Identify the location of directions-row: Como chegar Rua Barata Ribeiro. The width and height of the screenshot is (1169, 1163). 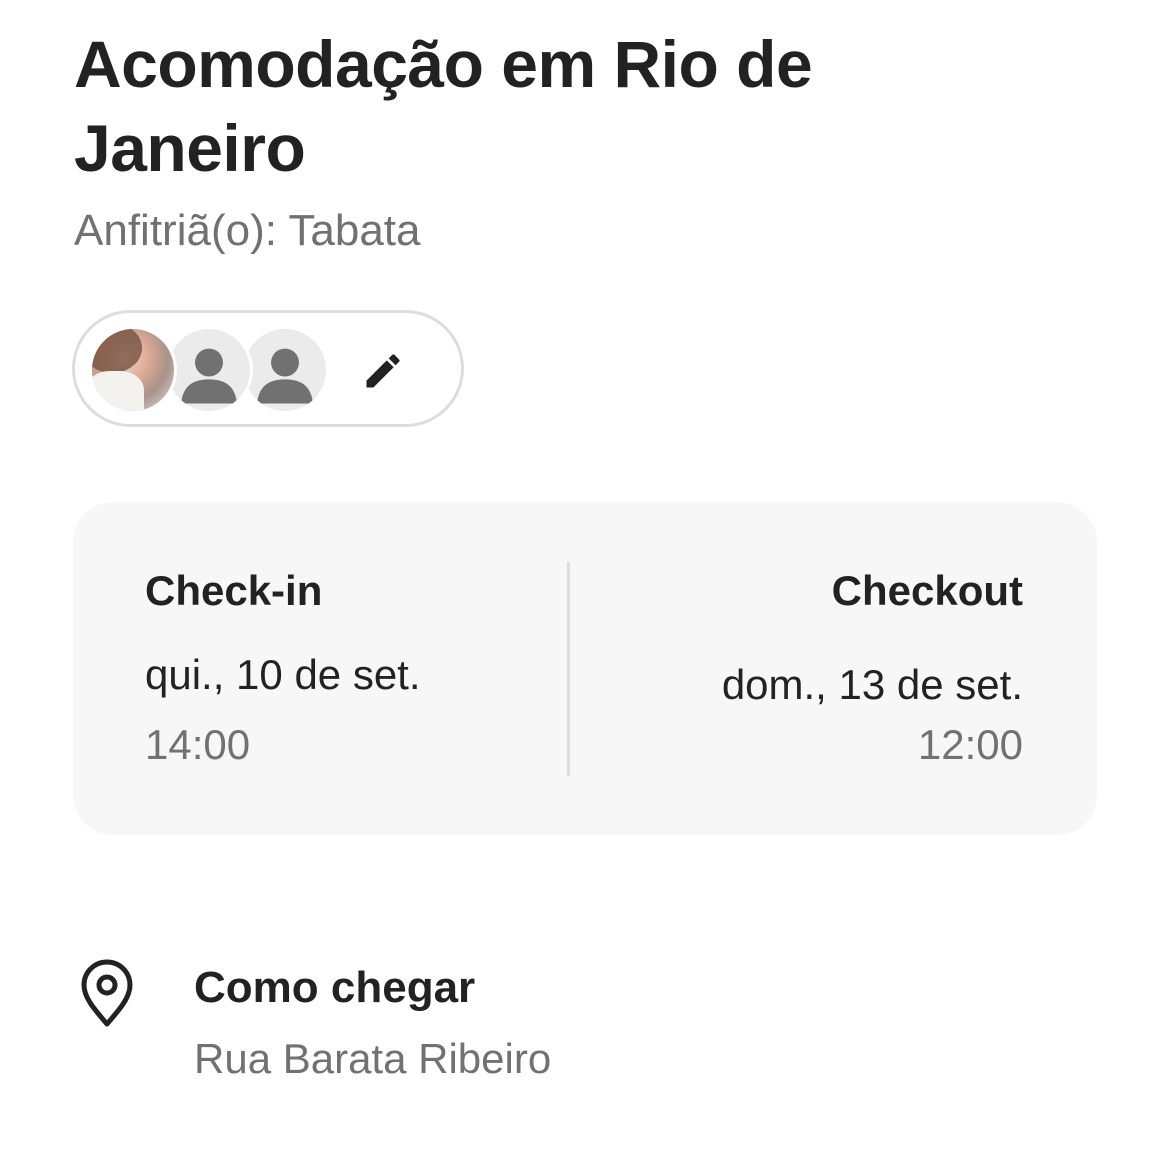
(474, 1022).